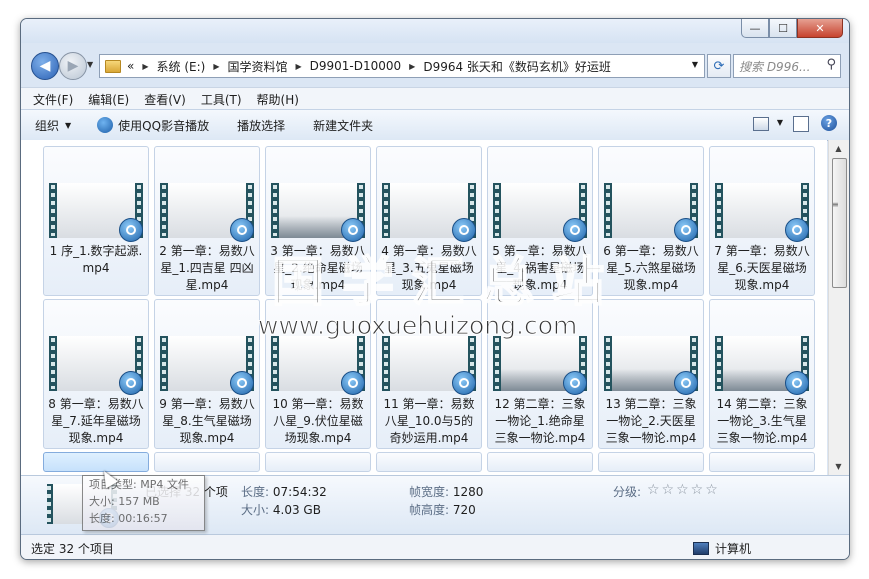 This screenshot has height=579, width=869. What do you see at coordinates (464, 510) in the screenshot?
I see `frame-height-value: 720` at bounding box center [464, 510].